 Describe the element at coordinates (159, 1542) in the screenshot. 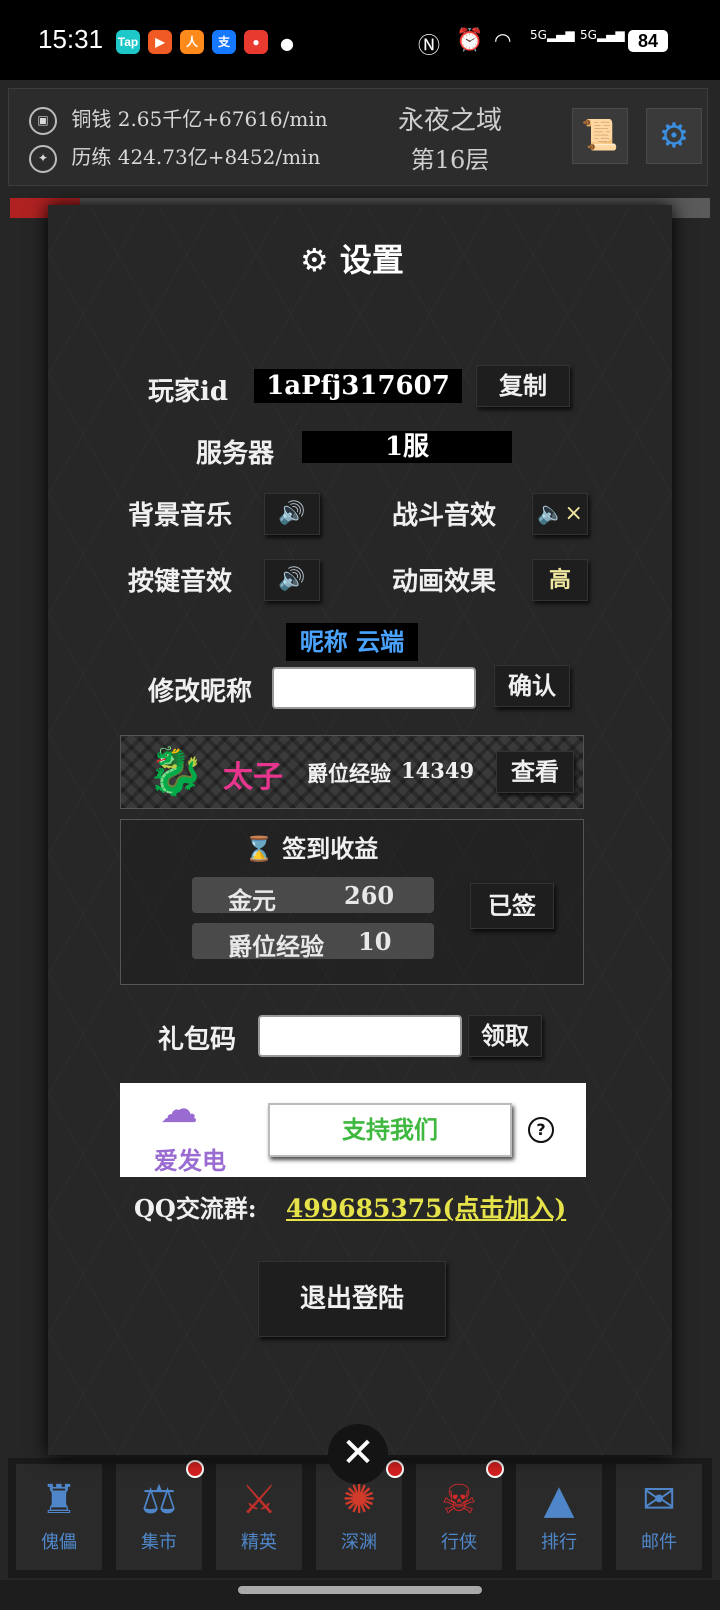

I see `nav-label: 集市` at that location.